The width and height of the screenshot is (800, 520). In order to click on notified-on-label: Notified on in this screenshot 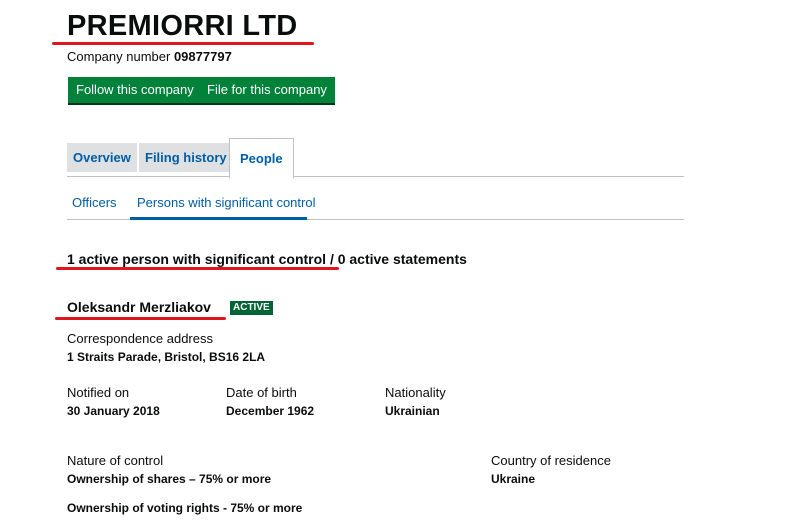, I will do `click(98, 392)`.